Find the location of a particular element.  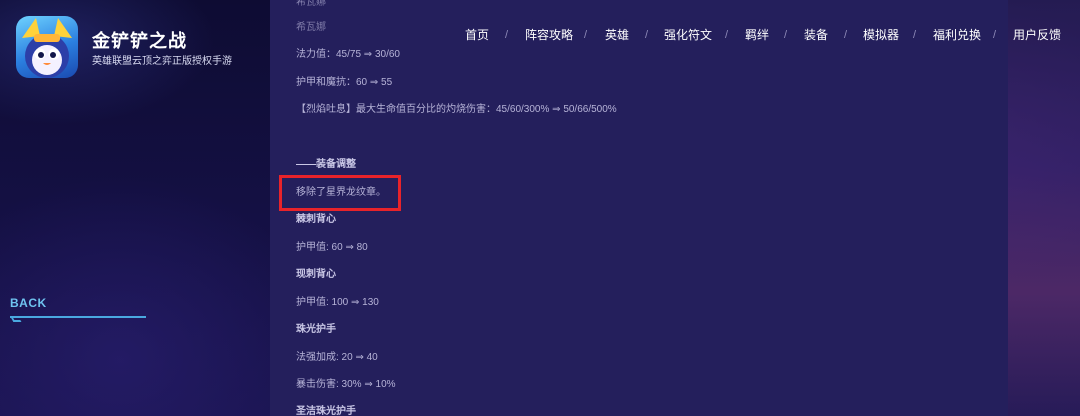

content-top-fade is located at coordinates (639, 7).